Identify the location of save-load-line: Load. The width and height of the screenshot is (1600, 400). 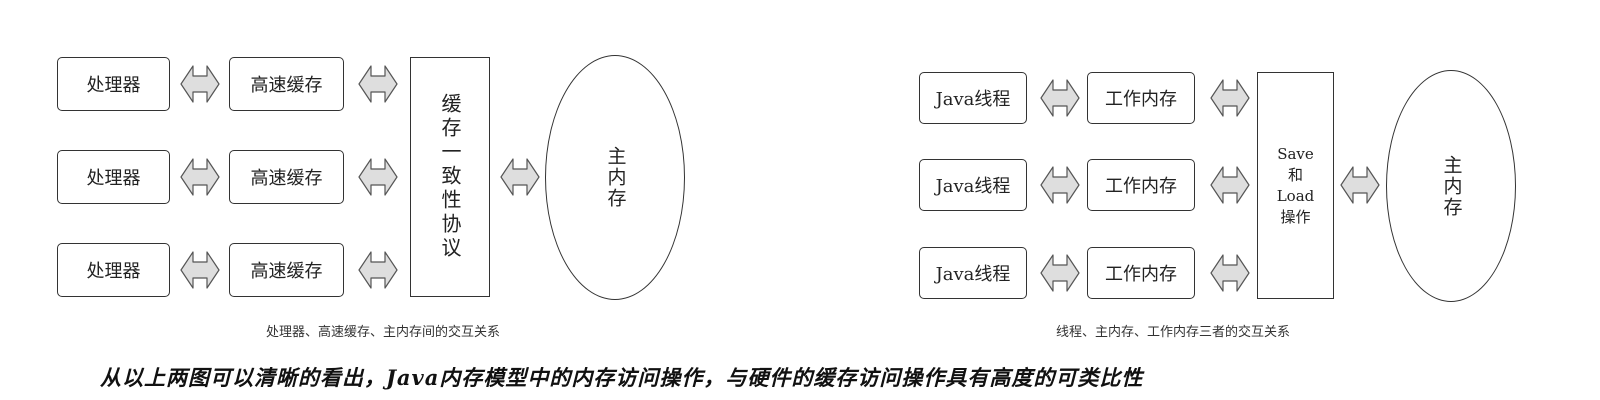
(1295, 195).